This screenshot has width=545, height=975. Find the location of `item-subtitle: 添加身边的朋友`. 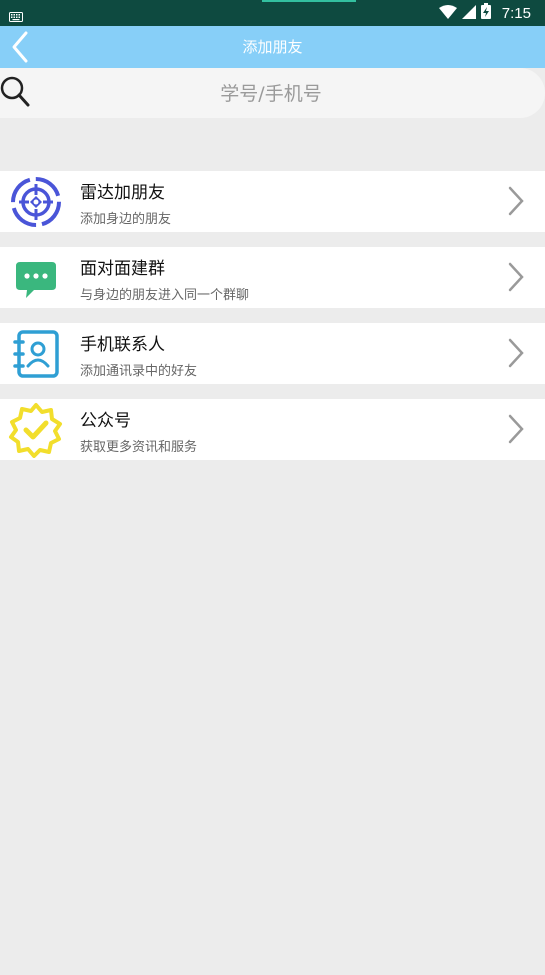

item-subtitle: 添加身边的朋友 is located at coordinates (126, 219).